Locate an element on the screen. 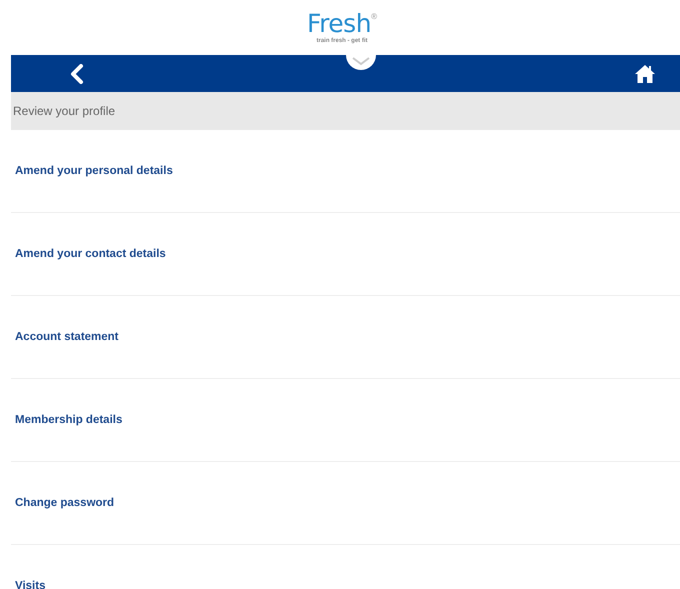 This screenshot has width=680, height=589. back-button is located at coordinates (77, 74).